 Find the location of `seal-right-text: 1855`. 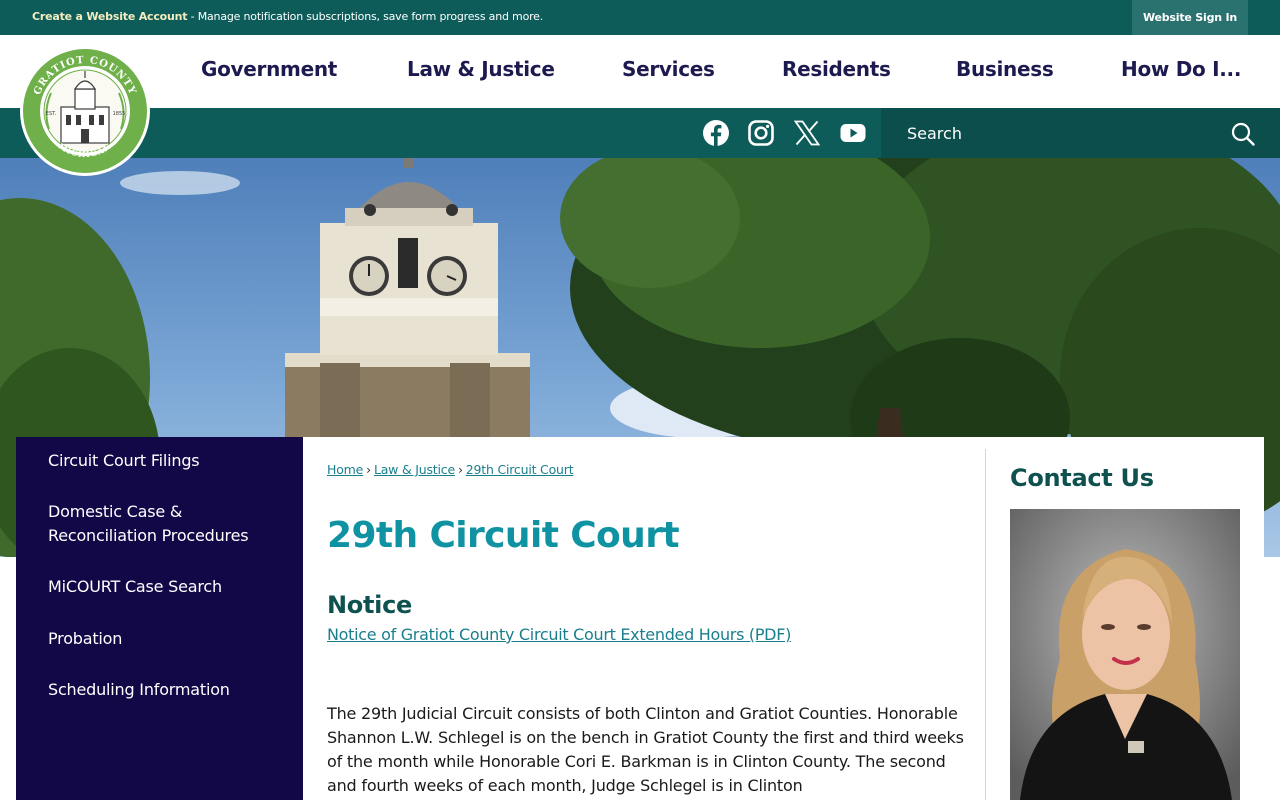

seal-right-text: 1855 is located at coordinates (119, 114).